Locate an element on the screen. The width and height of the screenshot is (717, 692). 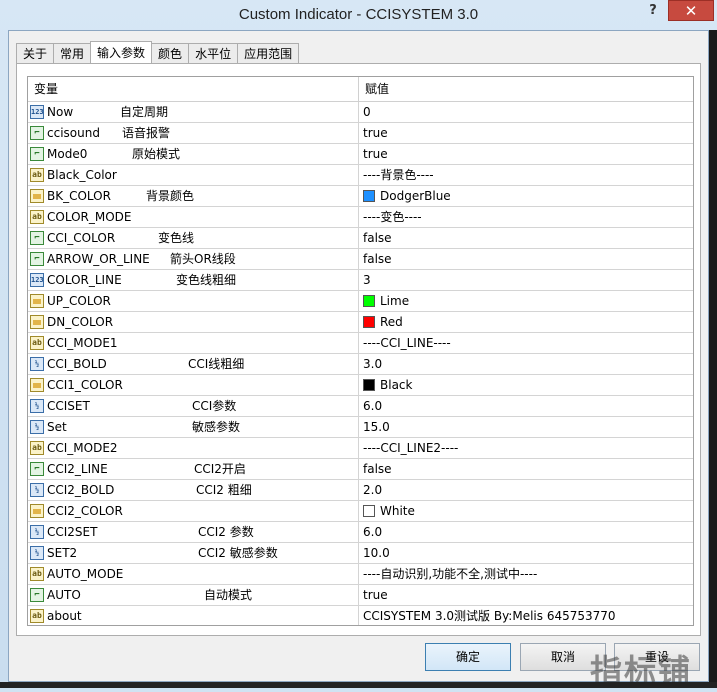
column-header-variable: 变量 is located at coordinates (193, 89).